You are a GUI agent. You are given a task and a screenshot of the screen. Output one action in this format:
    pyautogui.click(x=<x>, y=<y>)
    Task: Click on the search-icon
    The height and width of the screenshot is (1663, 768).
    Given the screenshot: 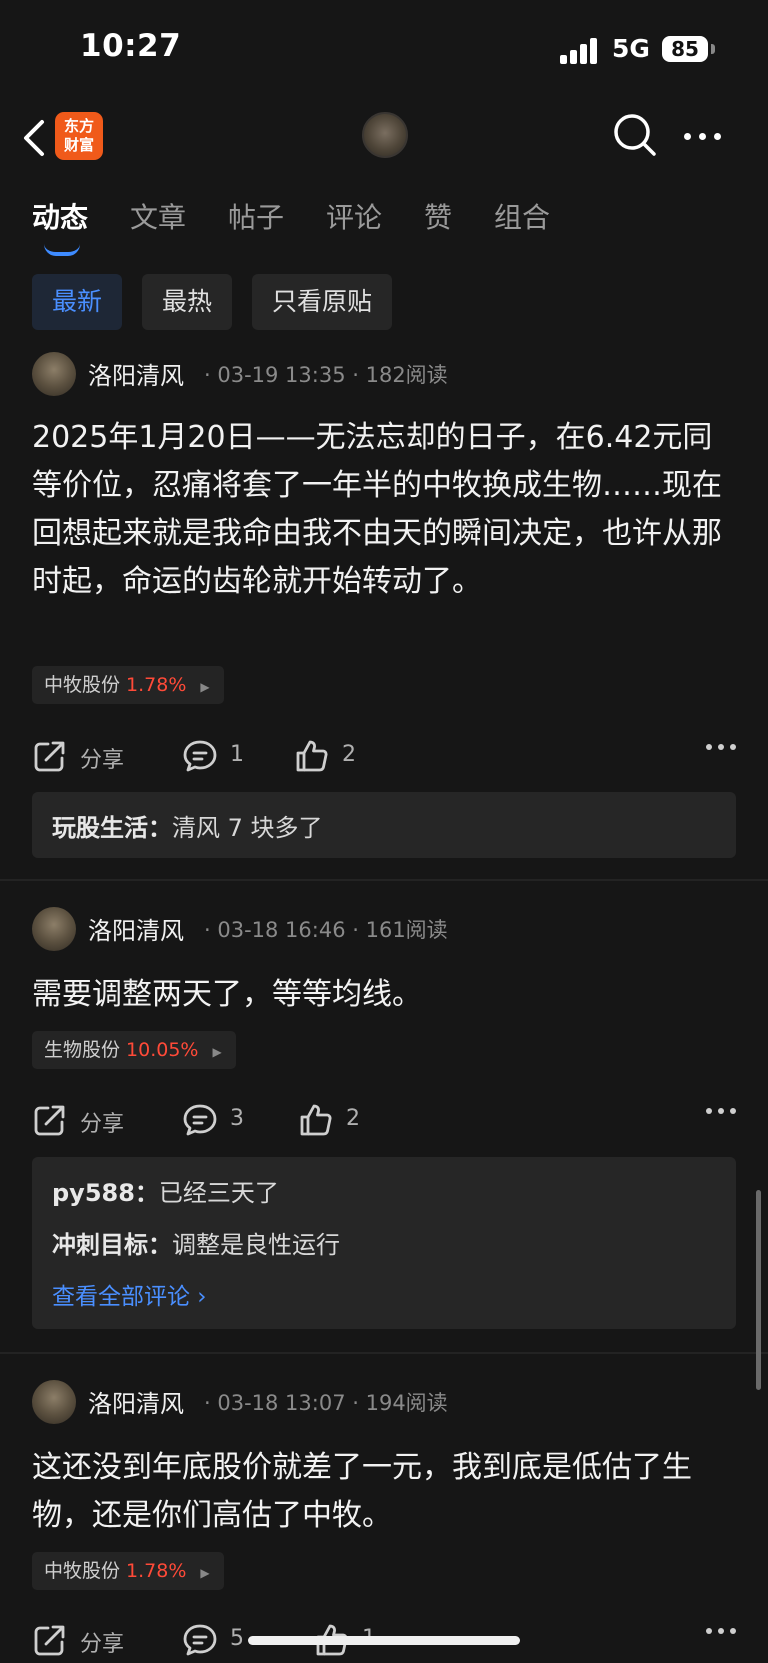 What is the action you would take?
    pyautogui.click(x=635, y=135)
    